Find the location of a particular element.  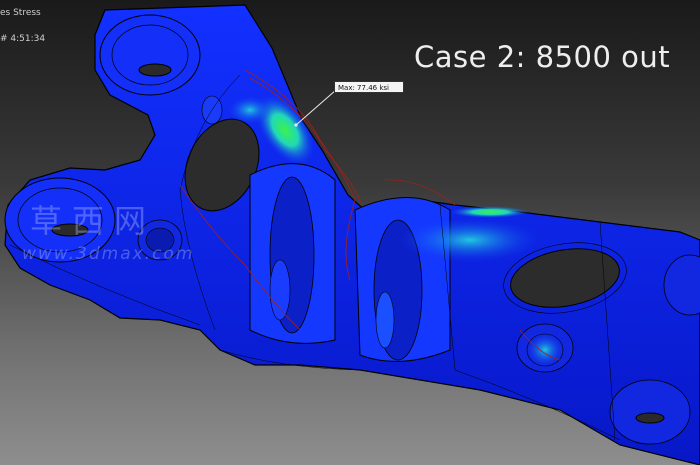

watermark-chinese: 草西网 is located at coordinates (93, 221).